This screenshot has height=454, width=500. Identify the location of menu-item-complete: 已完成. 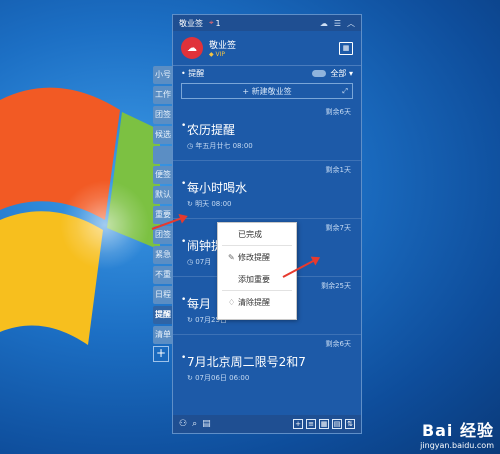
(257, 234).